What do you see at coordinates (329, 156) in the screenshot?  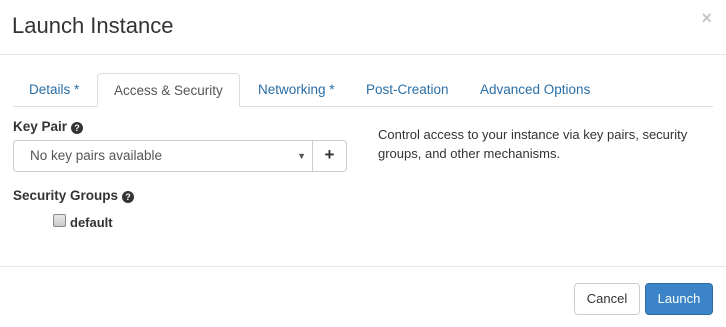 I see `add-key-pair-button: +` at bounding box center [329, 156].